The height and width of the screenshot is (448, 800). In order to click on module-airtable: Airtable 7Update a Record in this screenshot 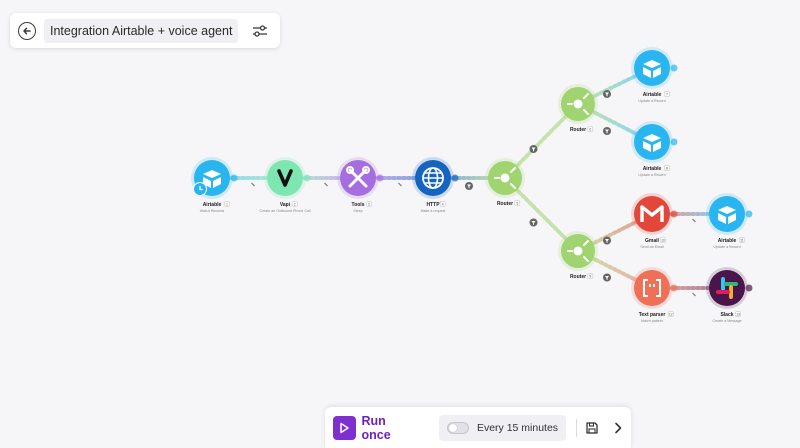, I will do `click(654, 75)`.